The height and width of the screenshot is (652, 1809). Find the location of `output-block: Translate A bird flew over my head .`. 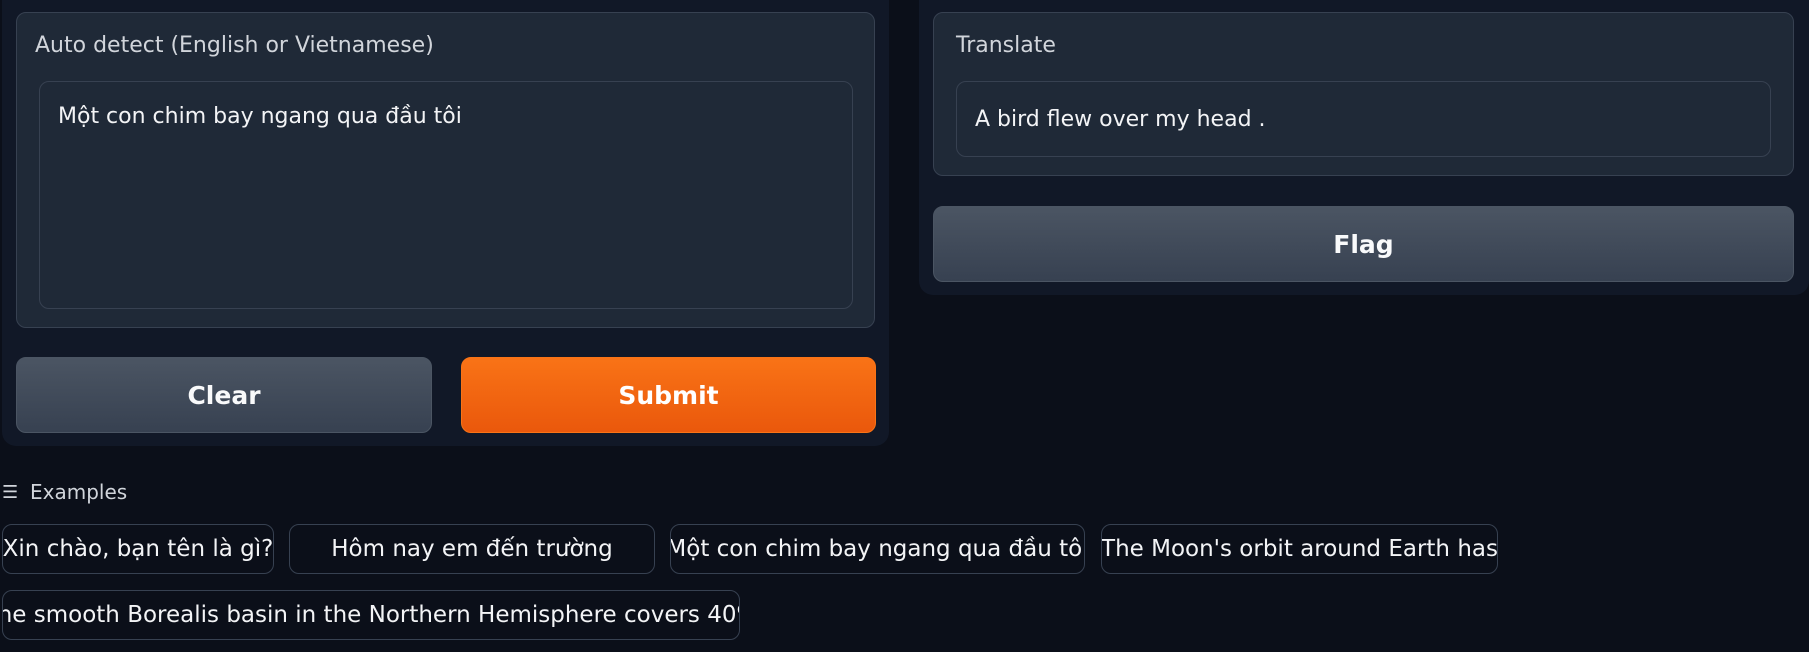

output-block: Translate A bird flew over my head . is located at coordinates (1363, 94).